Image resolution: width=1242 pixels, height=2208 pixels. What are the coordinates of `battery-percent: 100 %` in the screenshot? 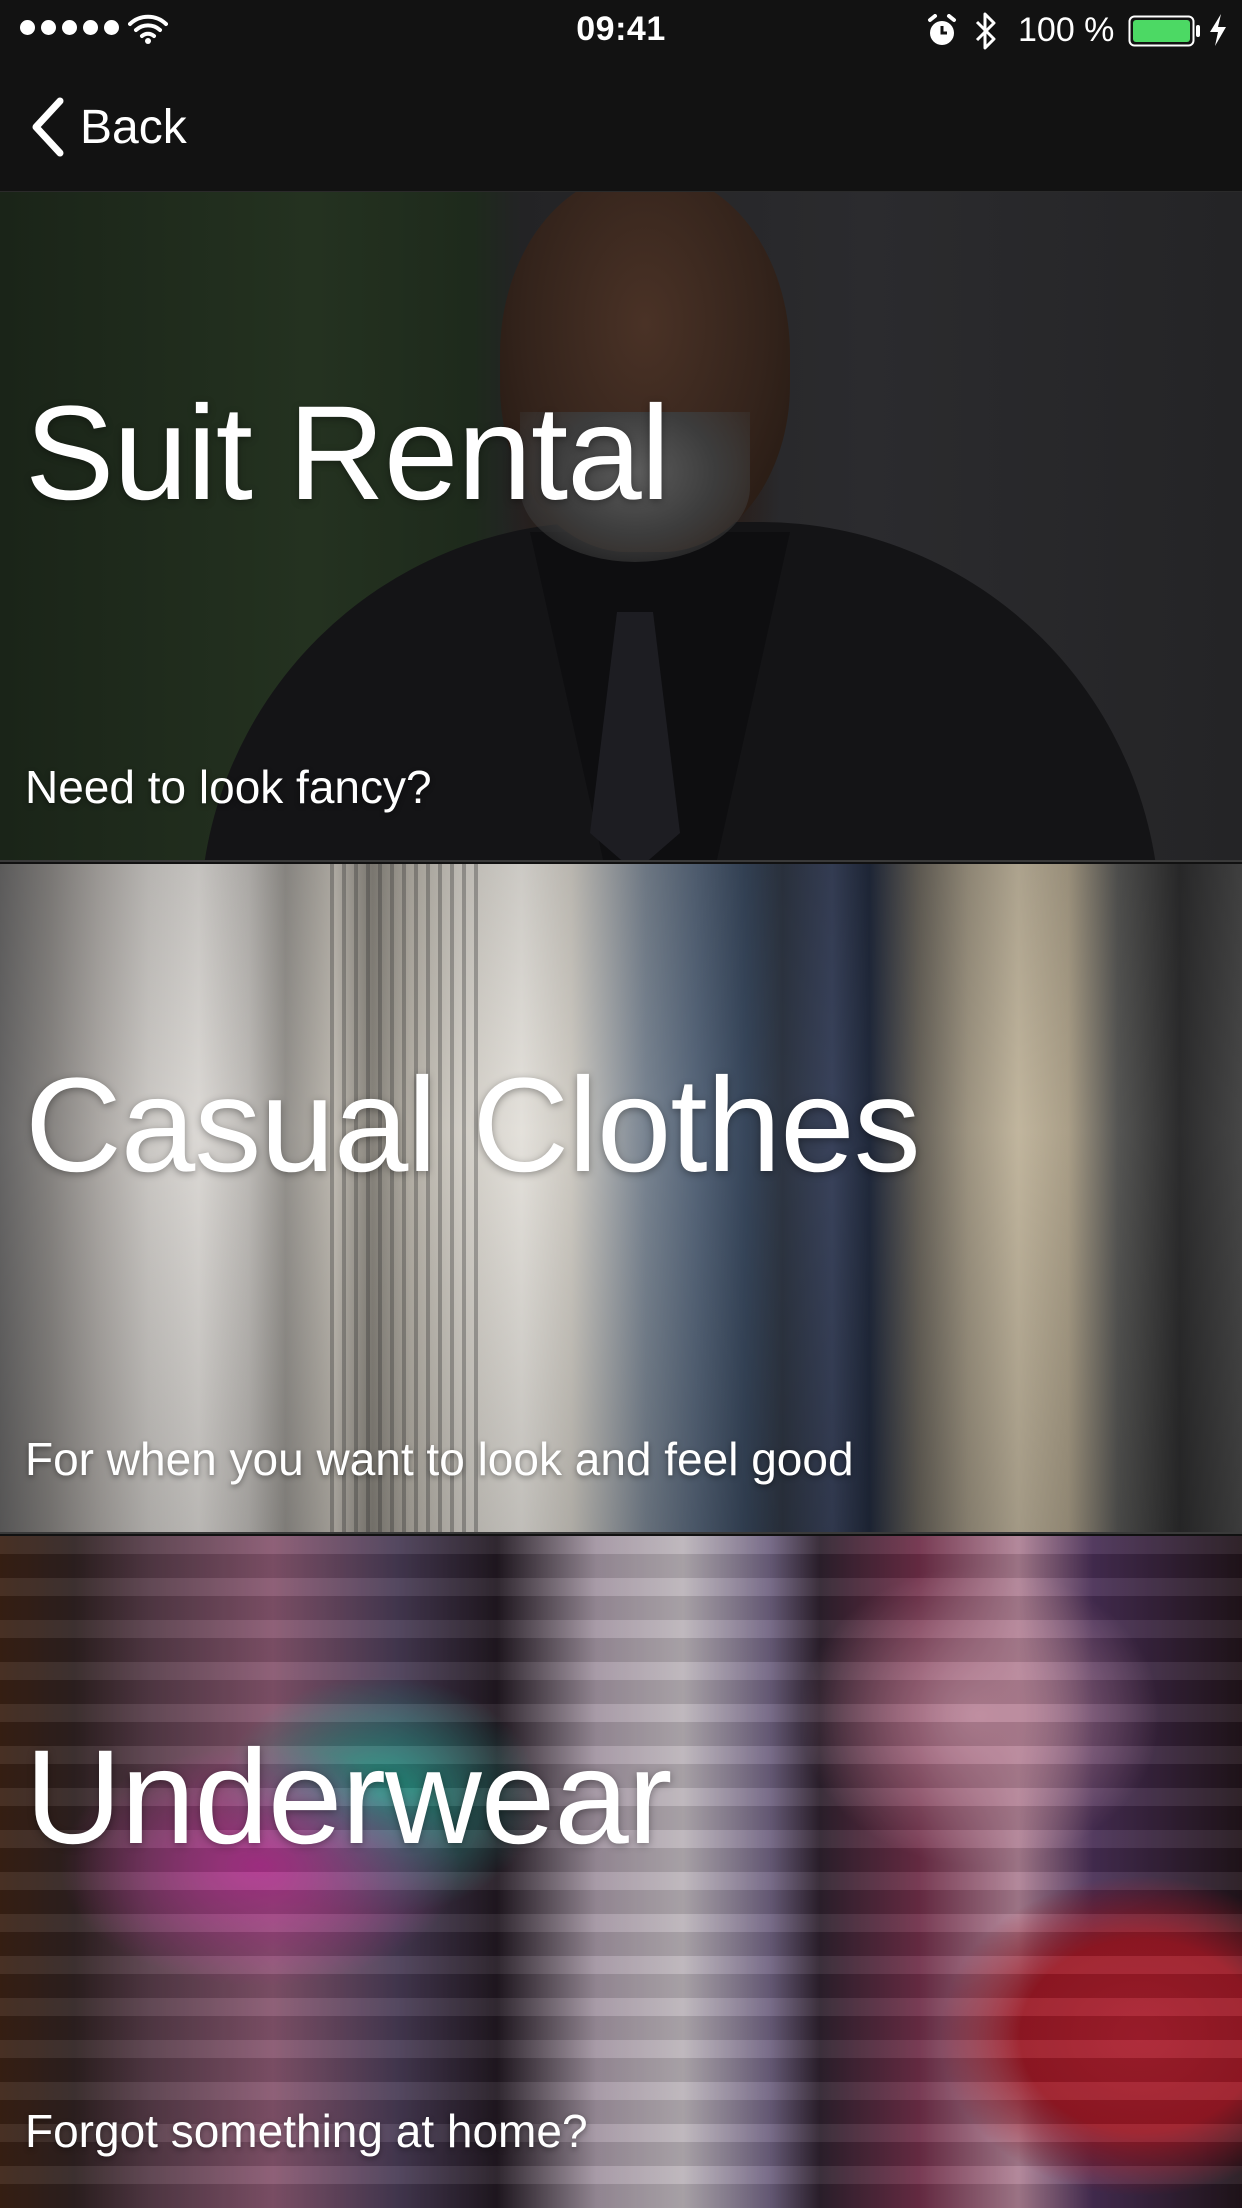 It's located at (1066, 30).